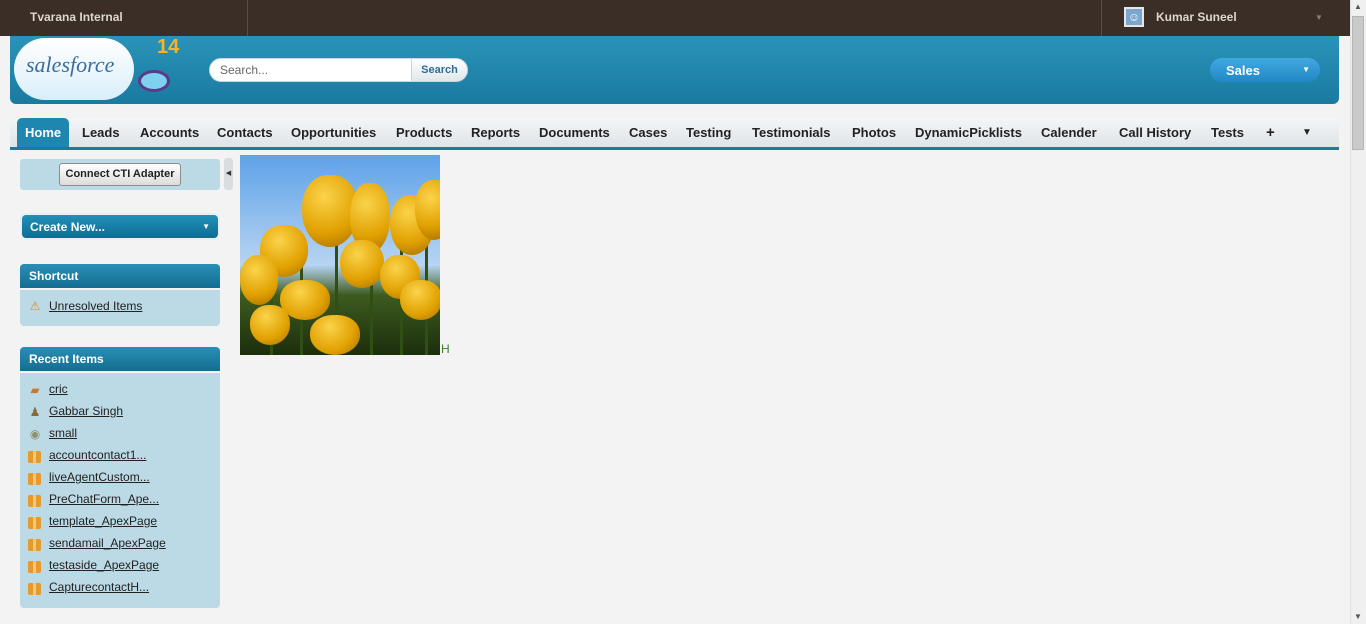 This screenshot has height=624, width=1366. Describe the element at coordinates (35, 412) in the screenshot. I see `contact-icon: ♟` at that location.